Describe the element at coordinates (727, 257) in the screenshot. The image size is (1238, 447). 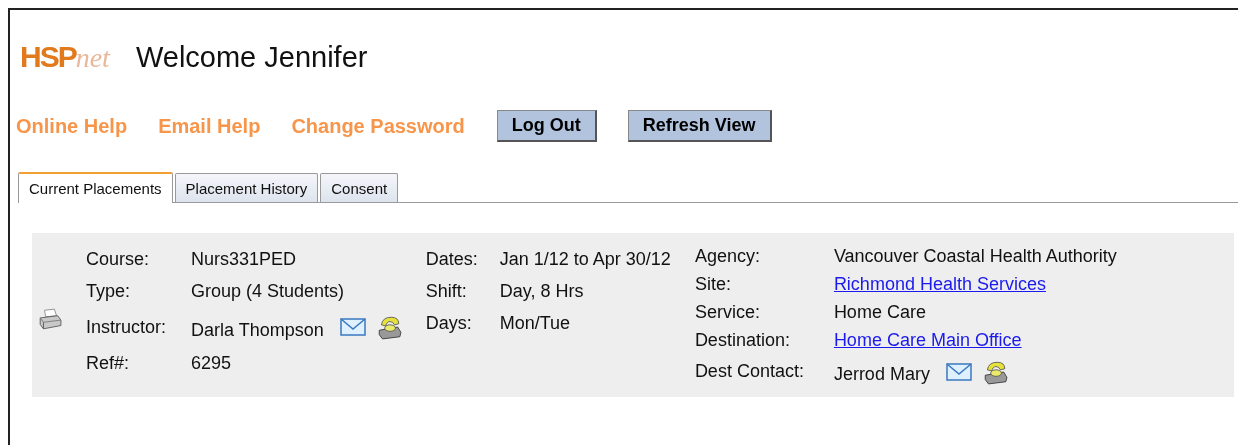
I see `field-label: Agency:` at that location.